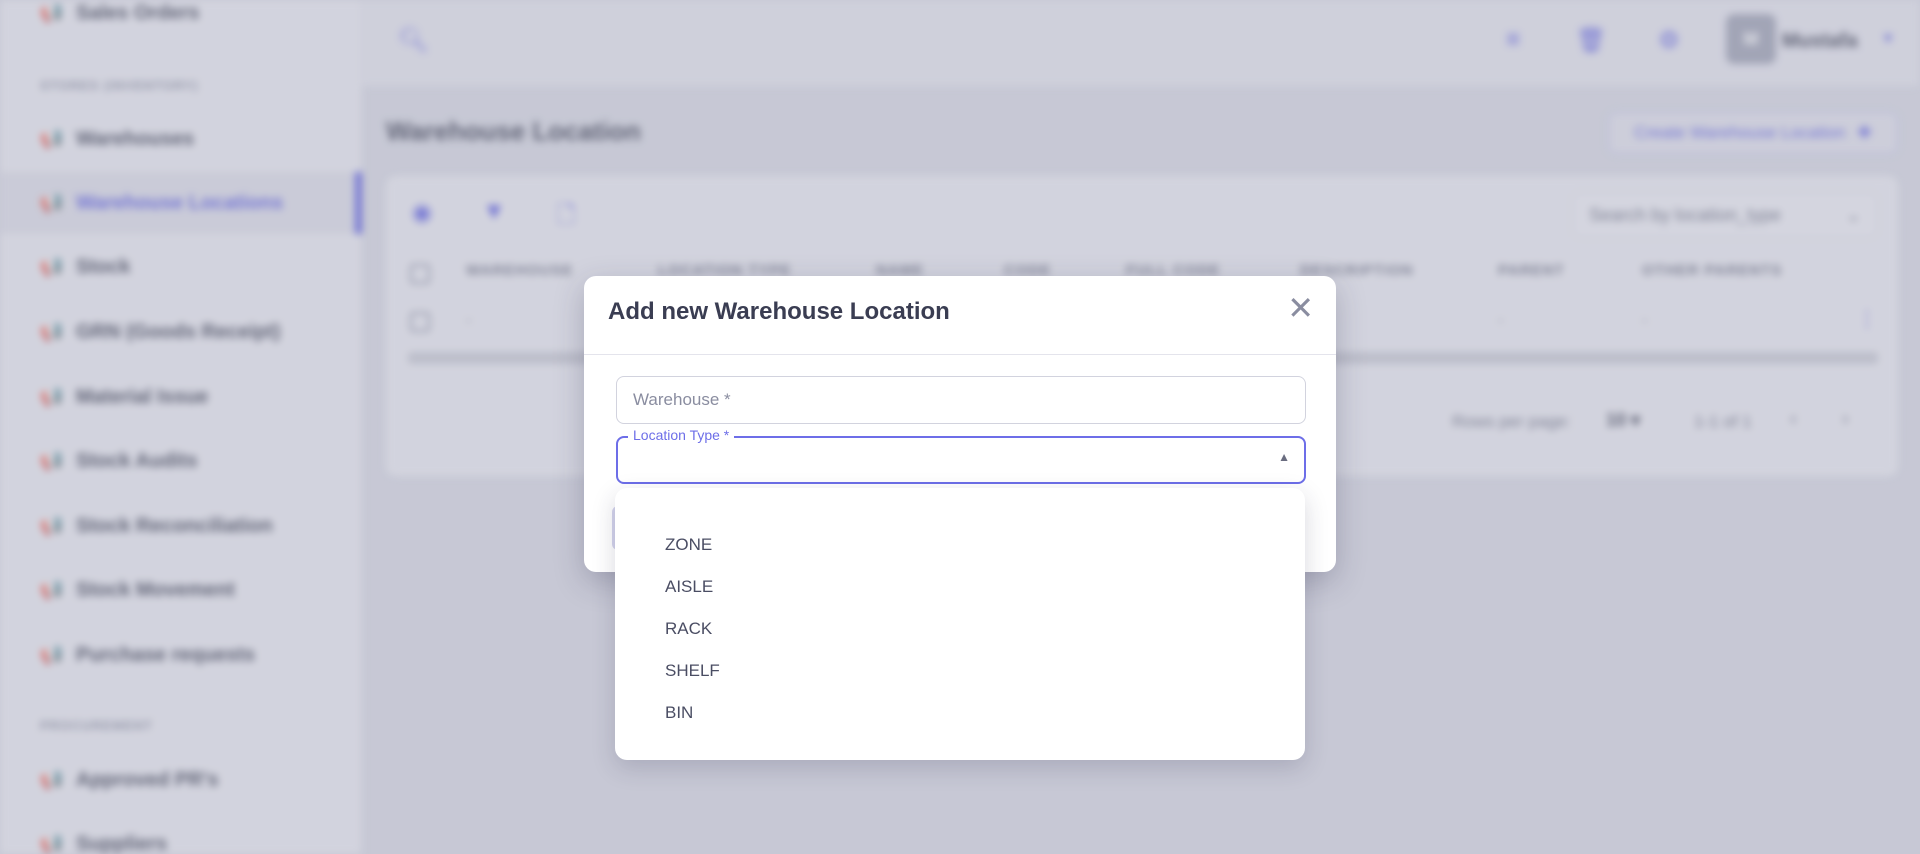 This screenshot has height=854, width=1920. What do you see at coordinates (681, 435) in the screenshot?
I see `location-type-label: Location Type *` at bounding box center [681, 435].